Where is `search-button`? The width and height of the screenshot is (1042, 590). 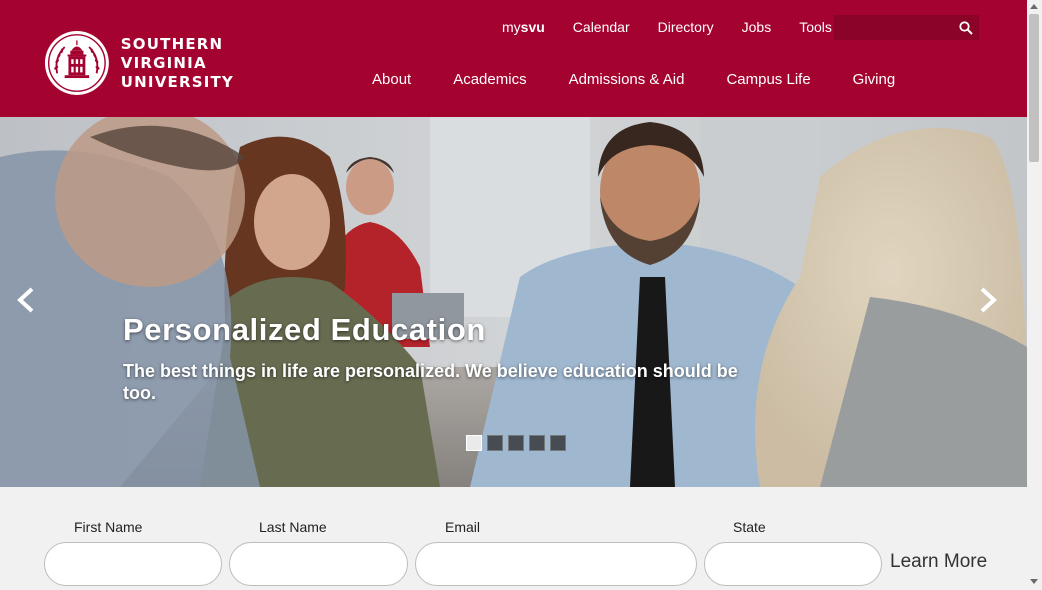 search-button is located at coordinates (965, 27).